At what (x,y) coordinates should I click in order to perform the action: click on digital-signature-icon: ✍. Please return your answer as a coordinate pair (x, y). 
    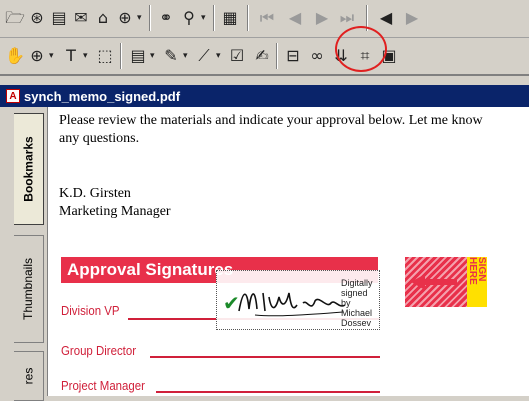
    Looking at the image, I should click on (262, 56).